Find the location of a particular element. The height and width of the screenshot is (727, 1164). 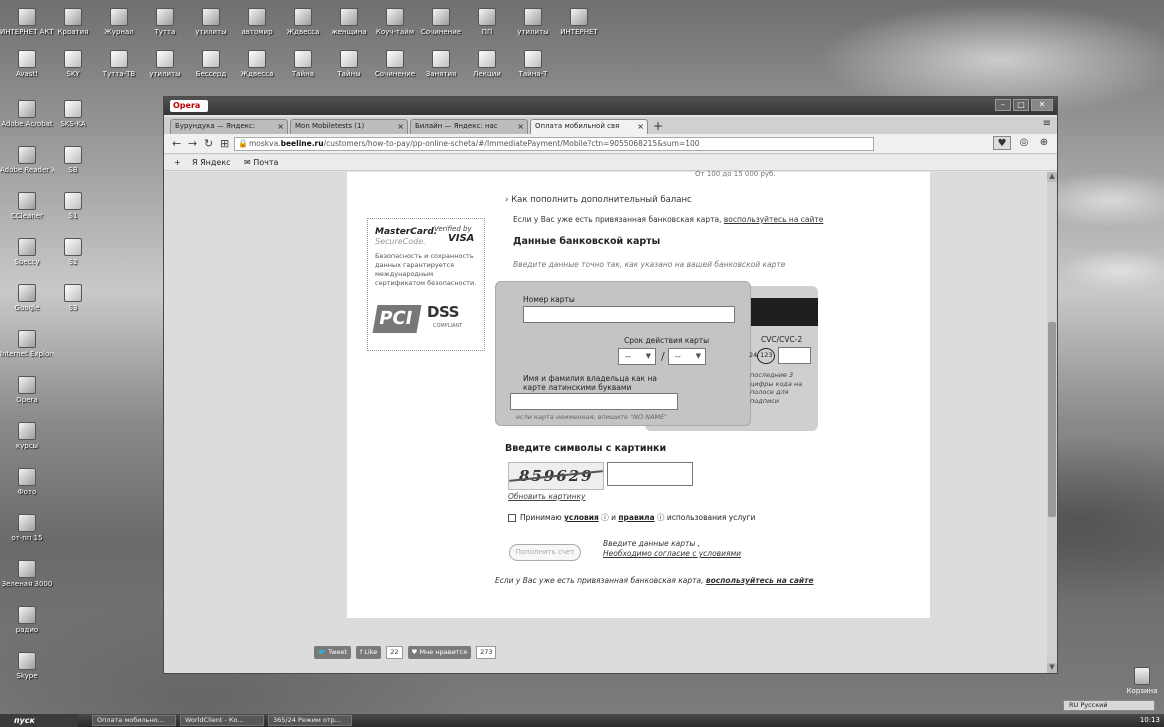

refresh-captcha-link: Обновить картинку is located at coordinates (547, 496).